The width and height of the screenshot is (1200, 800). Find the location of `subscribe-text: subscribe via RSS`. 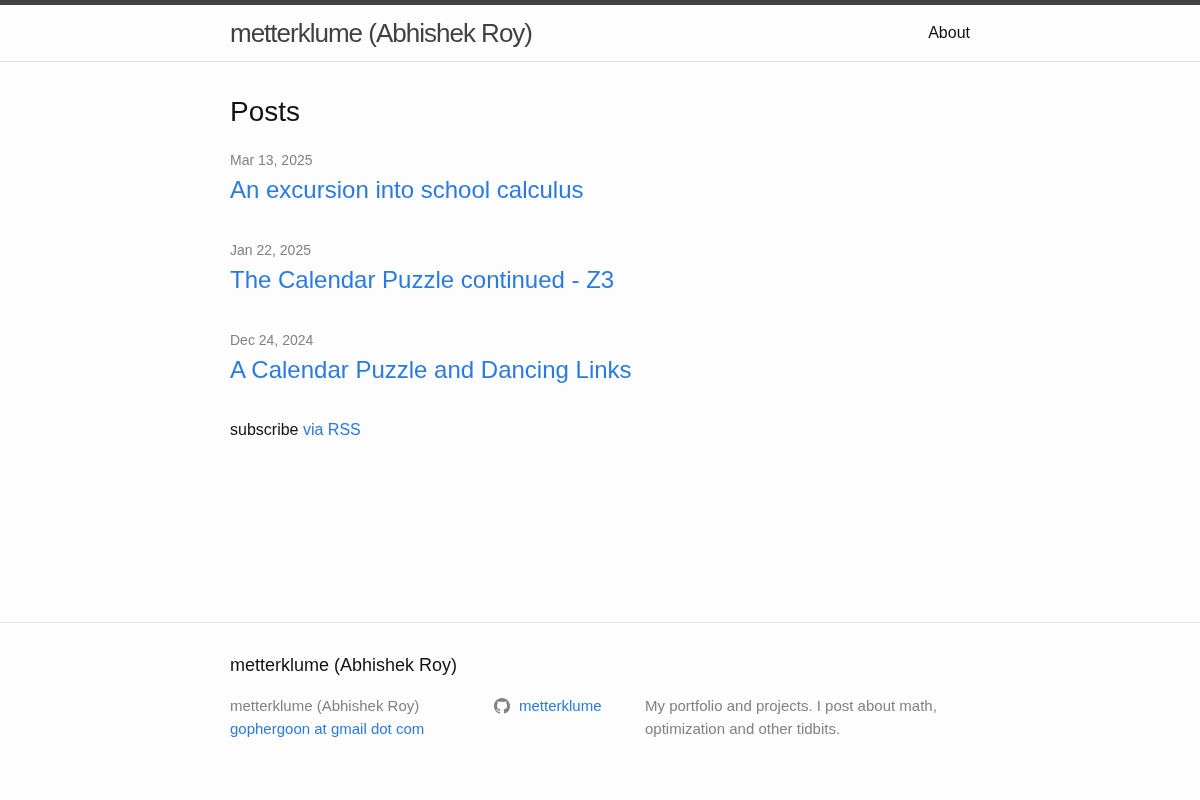

subscribe-text: subscribe via RSS is located at coordinates (295, 430).